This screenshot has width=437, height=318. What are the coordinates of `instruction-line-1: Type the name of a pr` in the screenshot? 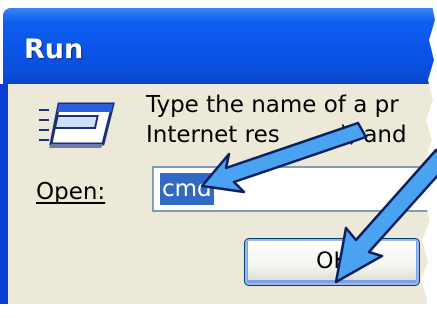 It's located at (272, 105).